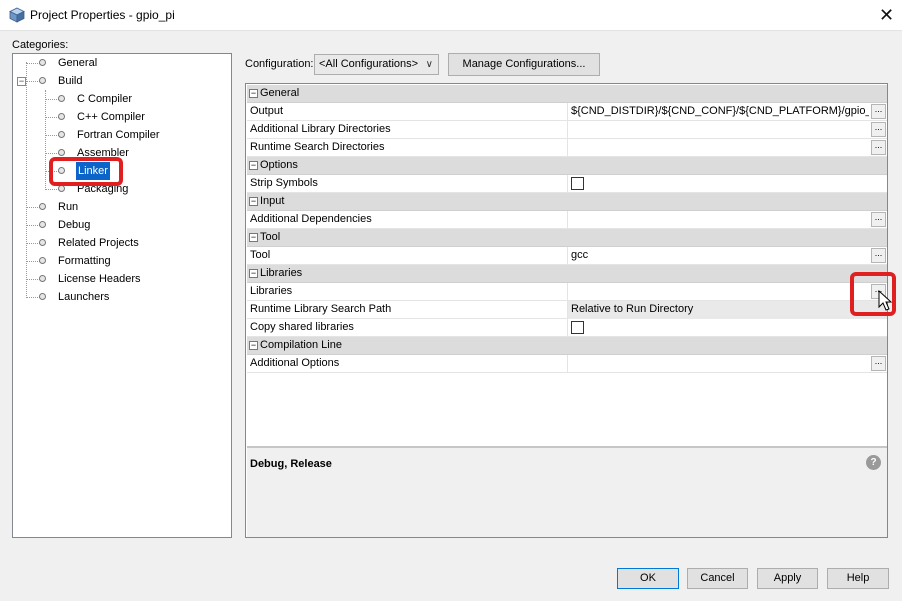 Image resolution: width=902 pixels, height=601 pixels. I want to click on tree-item-related-projects: Related Projects, so click(122, 243).